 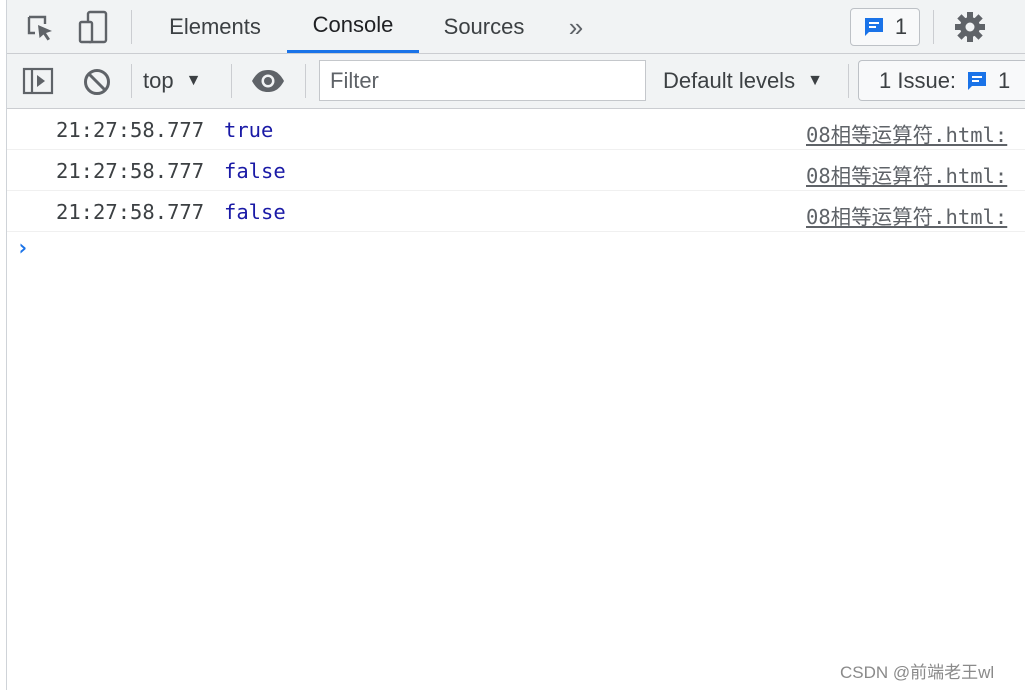 What do you see at coordinates (917, 672) in the screenshot?
I see `watermark: CSDN @前端老王wl` at bounding box center [917, 672].